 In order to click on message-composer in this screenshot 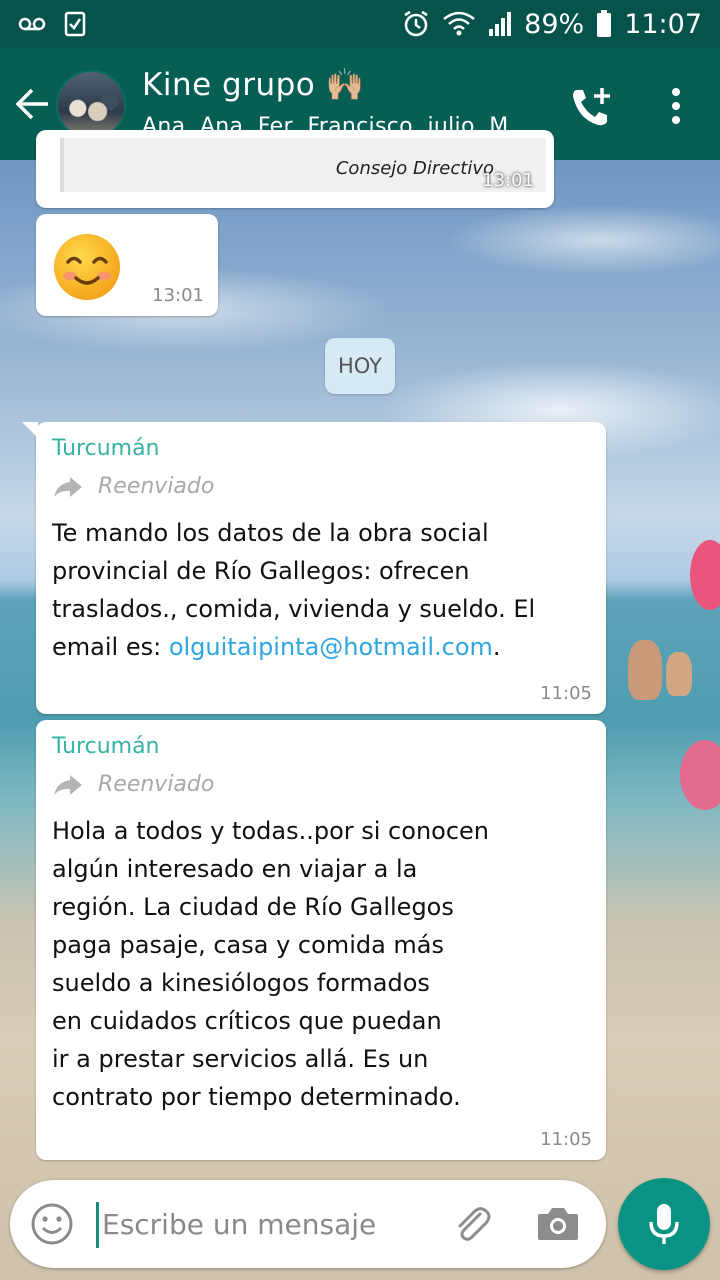, I will do `click(308, 1224)`.